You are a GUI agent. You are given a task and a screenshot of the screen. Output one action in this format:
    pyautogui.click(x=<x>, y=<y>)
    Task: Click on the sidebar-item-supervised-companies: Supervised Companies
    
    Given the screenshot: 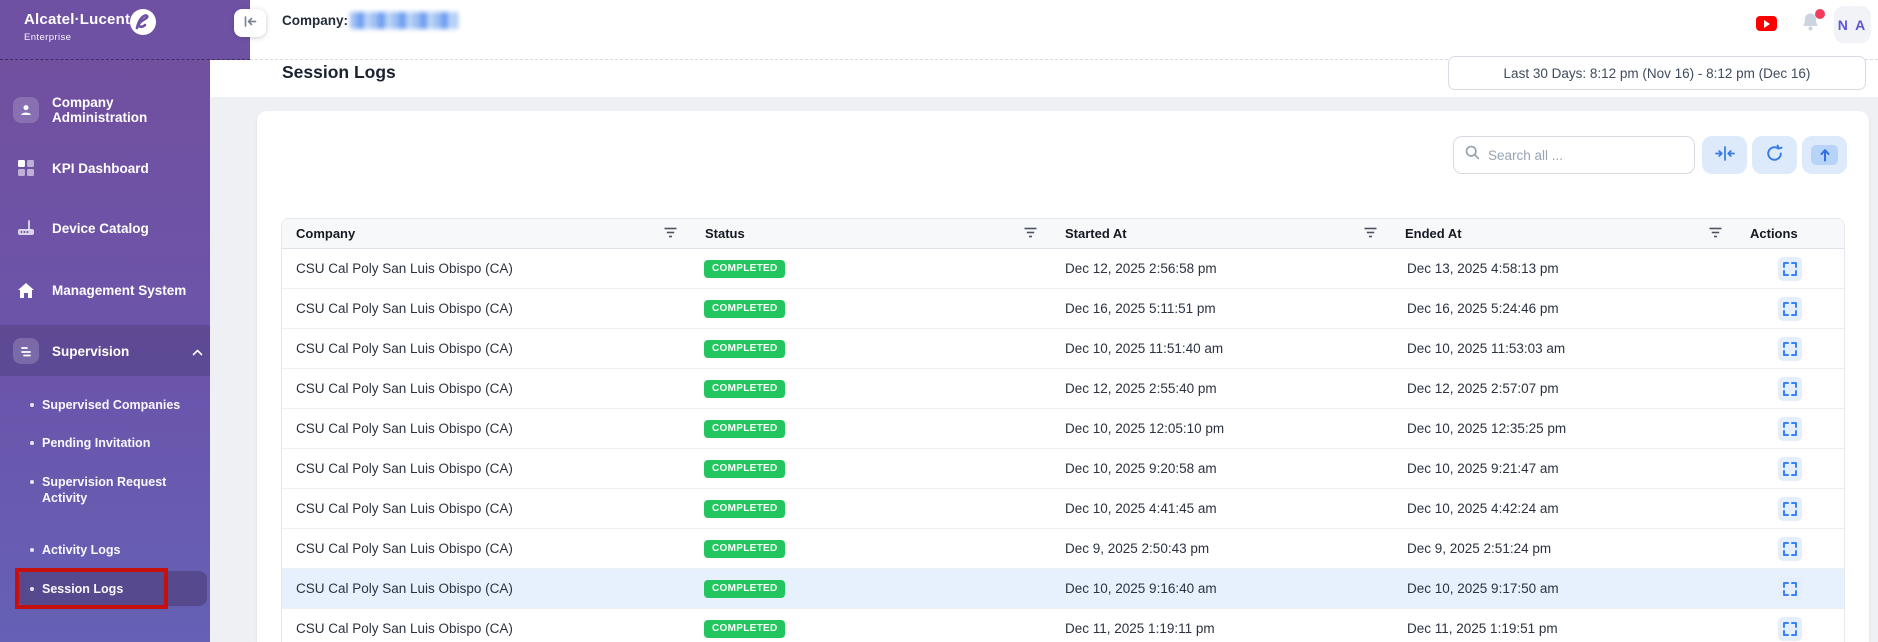 What is the action you would take?
    pyautogui.click(x=104, y=405)
    